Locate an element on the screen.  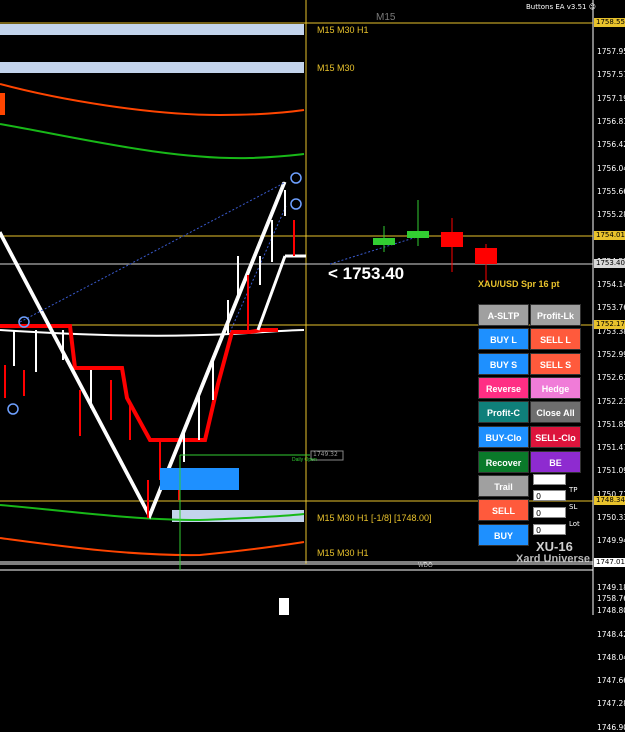
axis-tick: 1755.66 is located at coordinates (611, 191).